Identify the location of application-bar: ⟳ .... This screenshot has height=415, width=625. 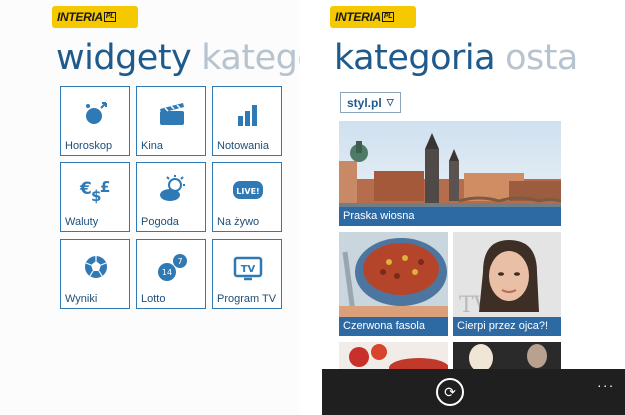
(473, 392).